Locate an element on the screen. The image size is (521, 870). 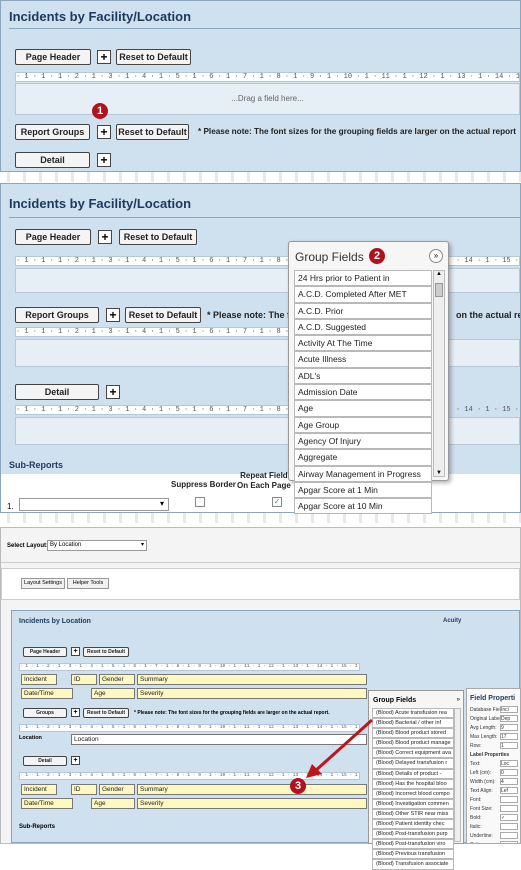
layout-settings-tab: Layout Settings is located at coordinates (43, 583).